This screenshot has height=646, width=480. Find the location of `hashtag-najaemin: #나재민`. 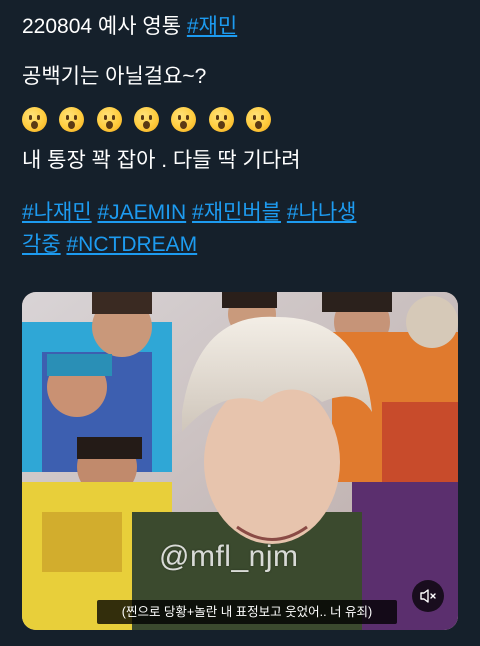

hashtag-najaemin: #나재민 is located at coordinates (57, 212).